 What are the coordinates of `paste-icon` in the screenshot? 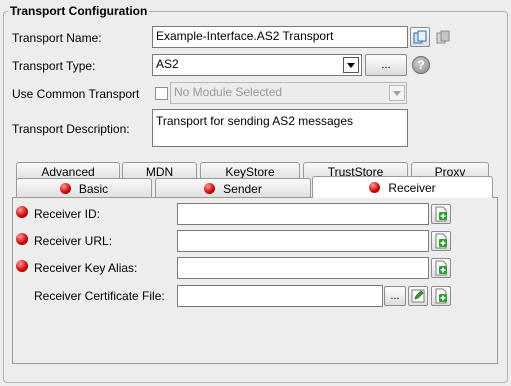 It's located at (443, 37).